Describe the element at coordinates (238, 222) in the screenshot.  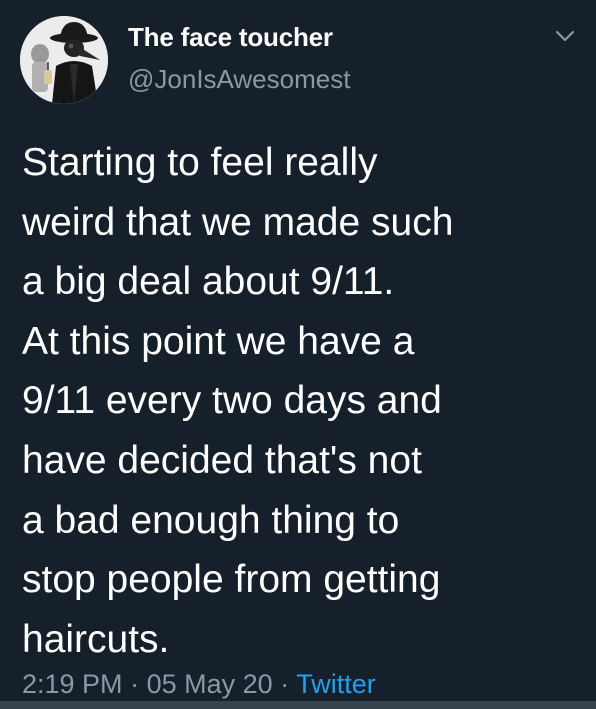
I see `tweet-text-line: weird that we made such` at that location.